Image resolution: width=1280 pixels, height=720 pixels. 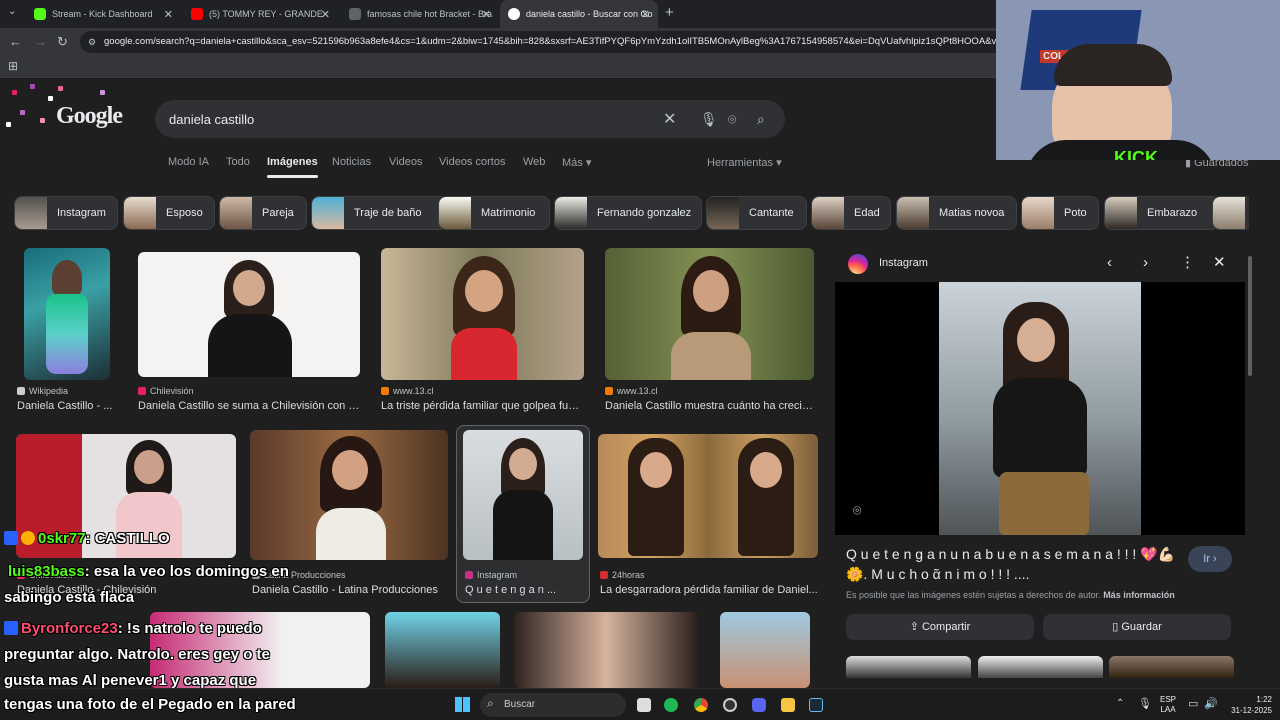 I want to click on clock: 1:22 31-12-2025, so click(x=1247, y=705).